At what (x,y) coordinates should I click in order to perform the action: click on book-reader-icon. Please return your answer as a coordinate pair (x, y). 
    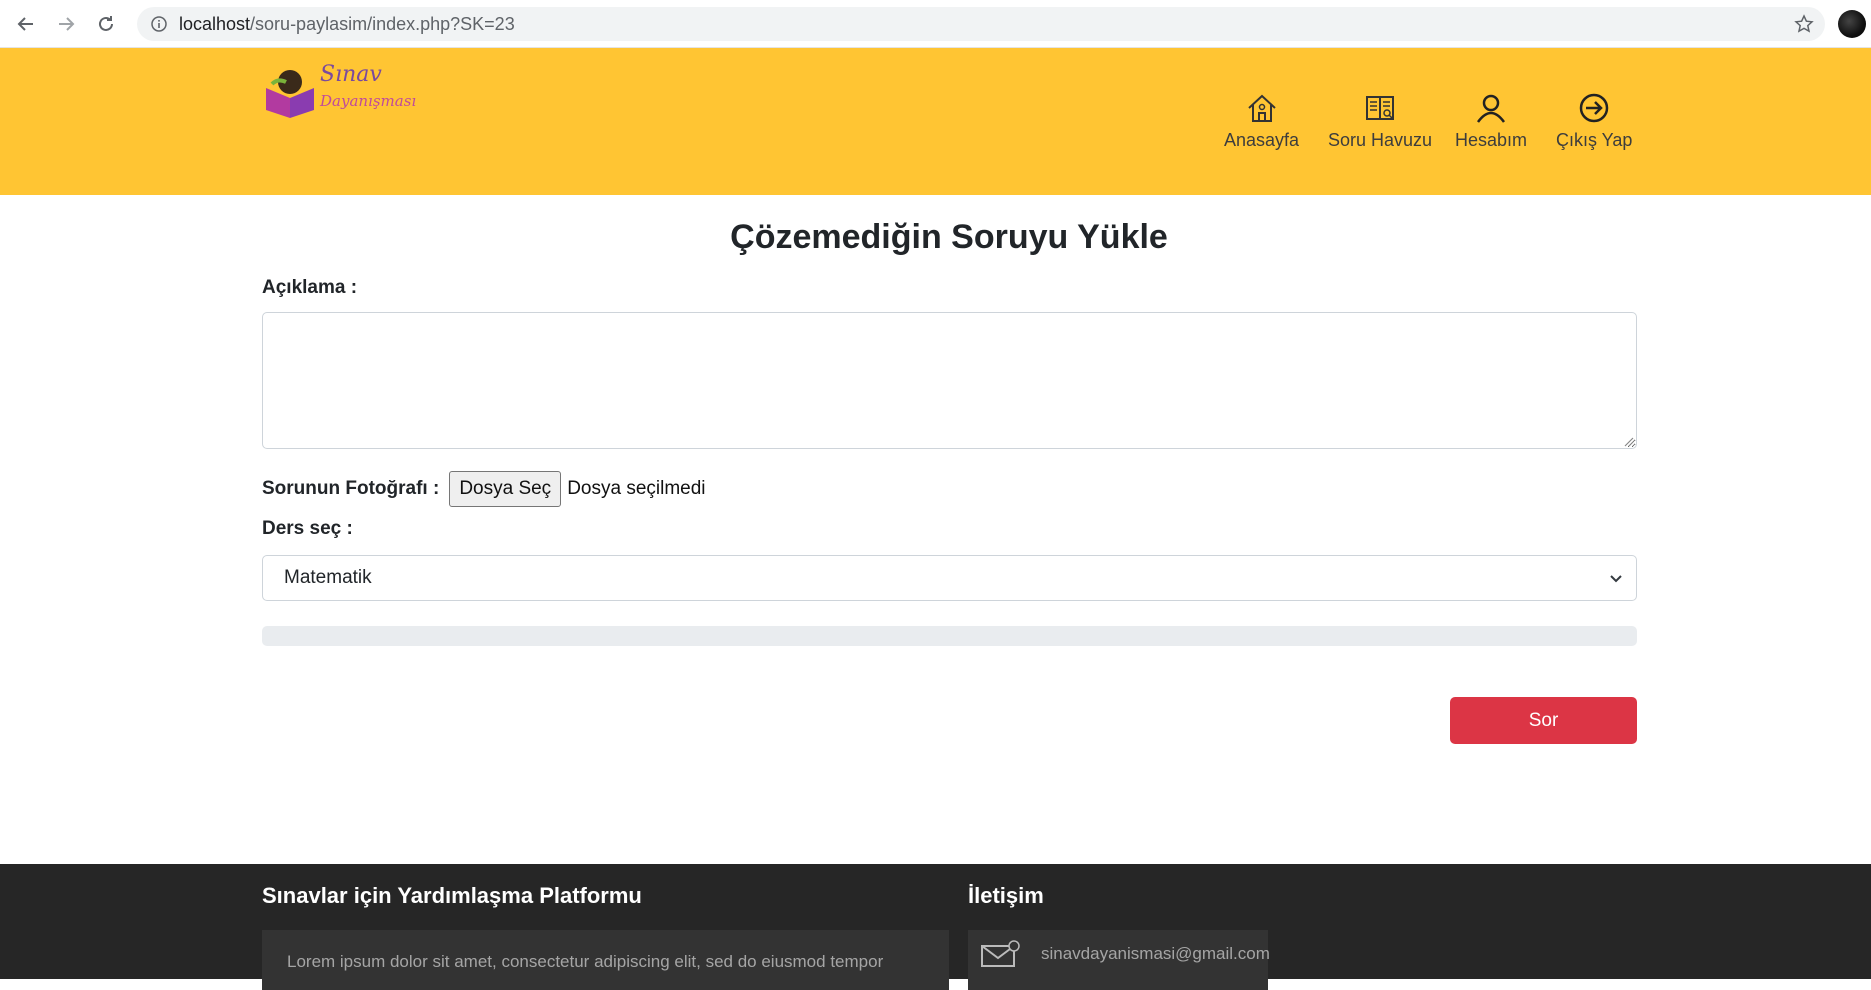
    Looking at the image, I should click on (290, 94).